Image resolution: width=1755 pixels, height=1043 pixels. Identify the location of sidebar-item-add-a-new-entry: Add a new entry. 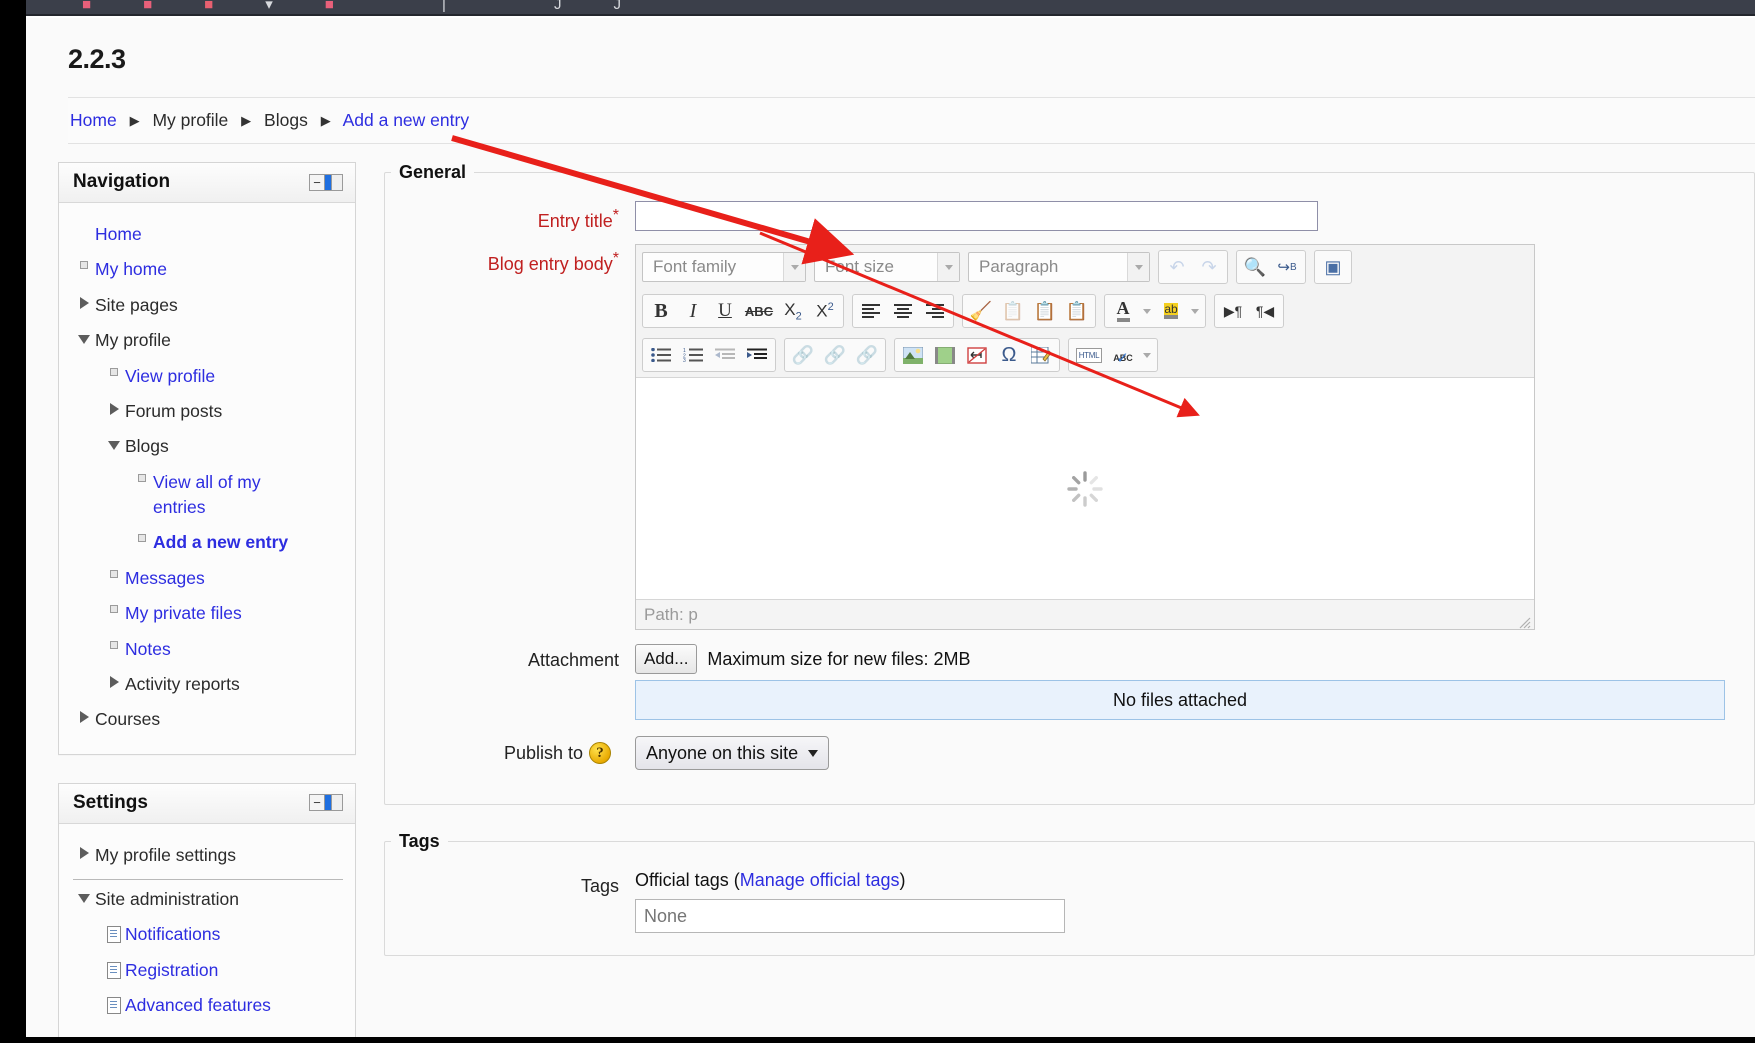
(209, 542).